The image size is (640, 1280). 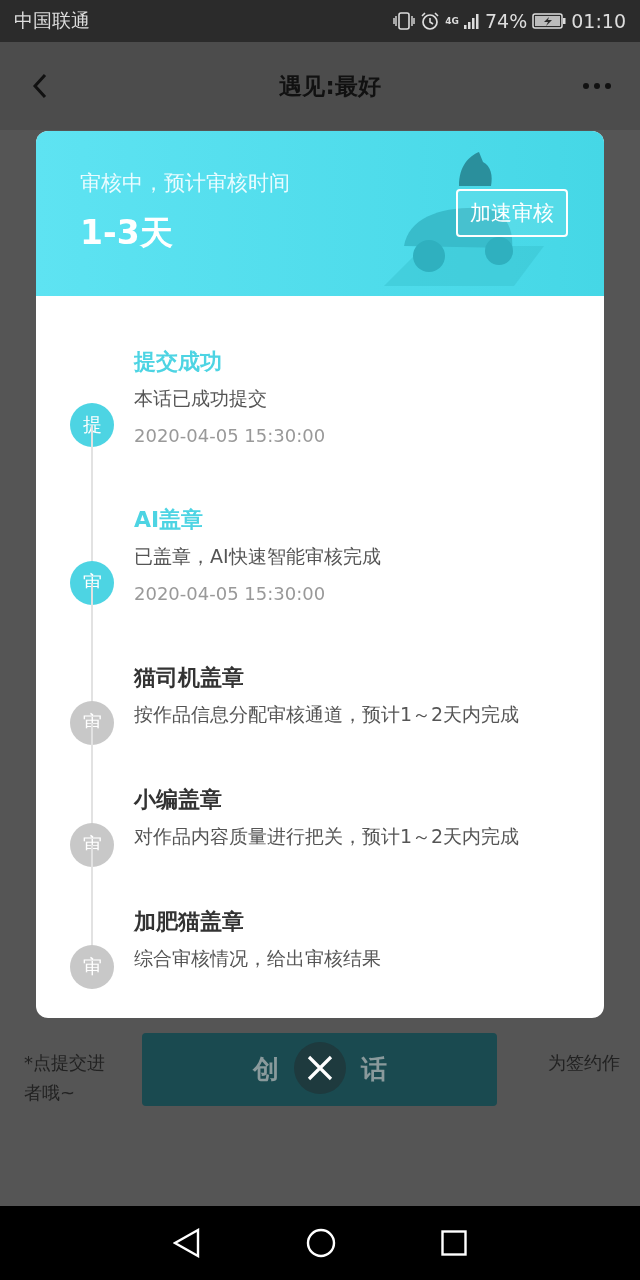 I want to click on network-label: 4G, so click(x=452, y=21).